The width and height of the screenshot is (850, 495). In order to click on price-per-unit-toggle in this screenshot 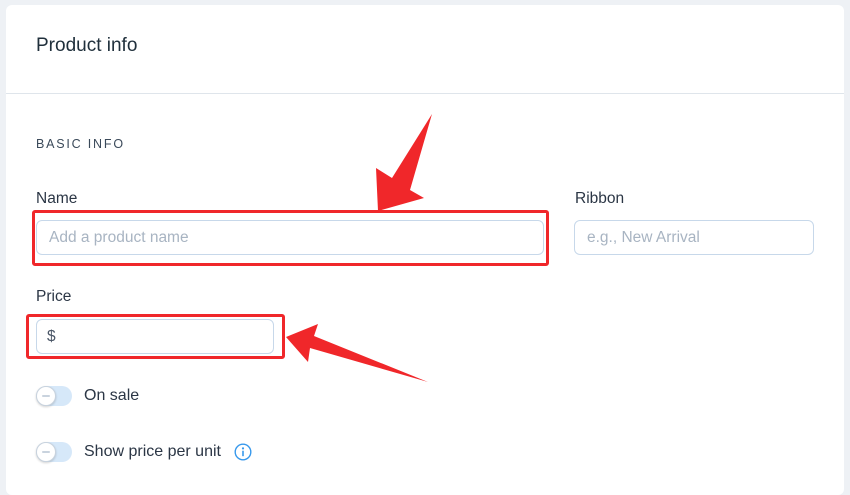, I will do `click(54, 452)`.